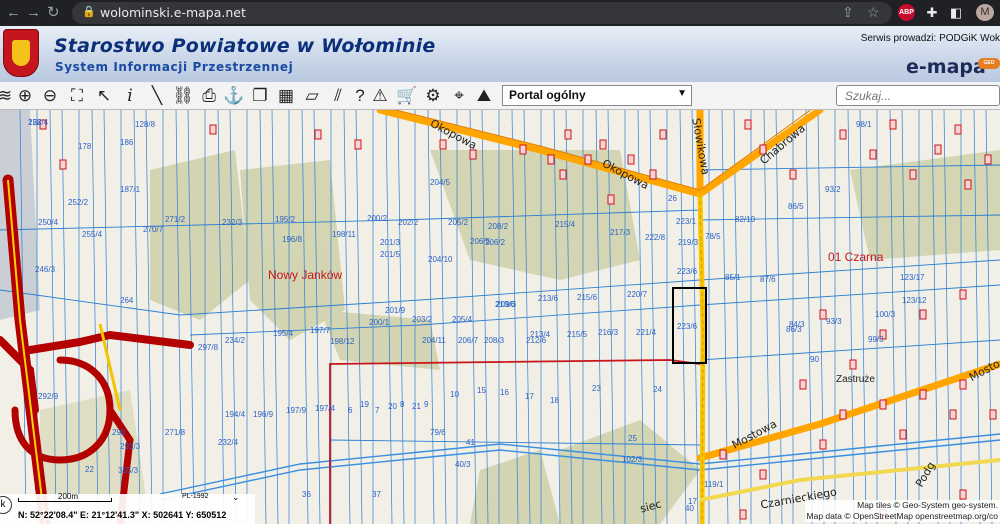 This screenshot has height=524, width=1000. What do you see at coordinates (672, 198) in the screenshot?
I see `parcel-label: 26` at bounding box center [672, 198].